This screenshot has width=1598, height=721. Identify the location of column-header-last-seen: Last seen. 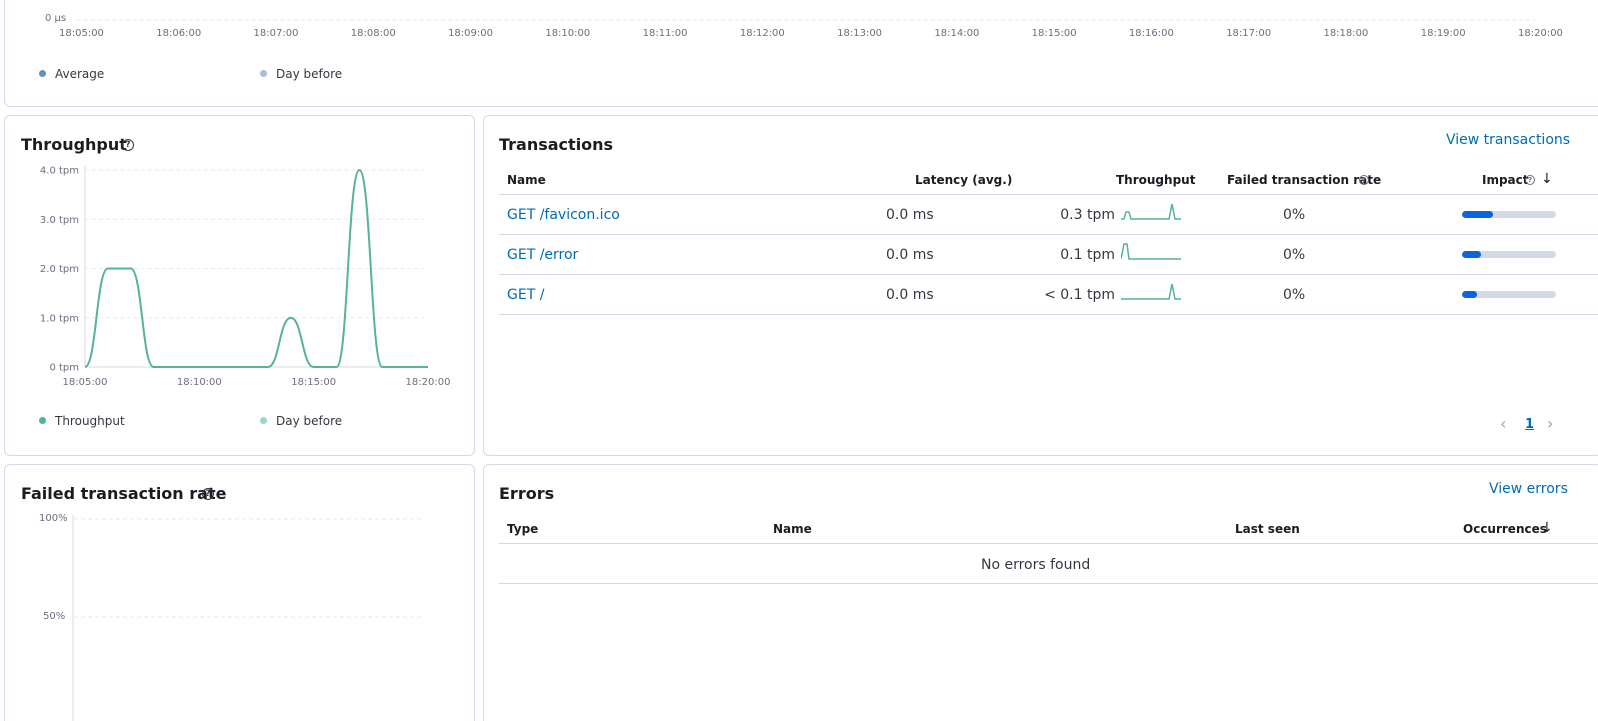
(1267, 529).